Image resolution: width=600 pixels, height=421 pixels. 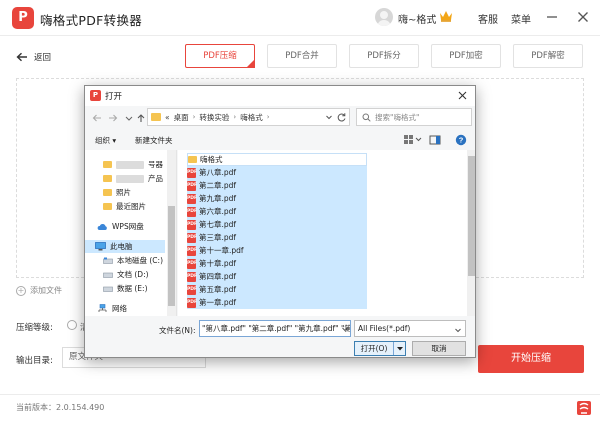 What do you see at coordinates (133, 164) in the screenshot?
I see `tree-item: 号器` at bounding box center [133, 164].